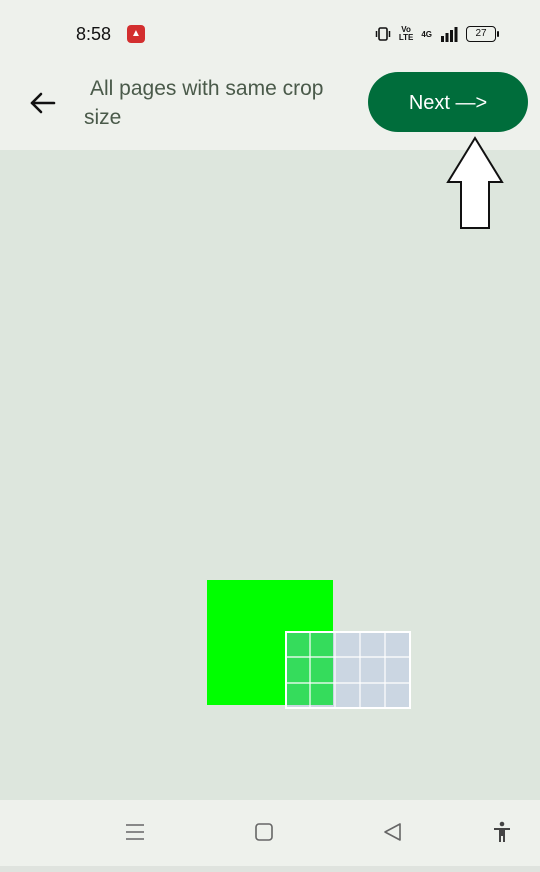  I want to click on menu-lines-icon, so click(135, 832).